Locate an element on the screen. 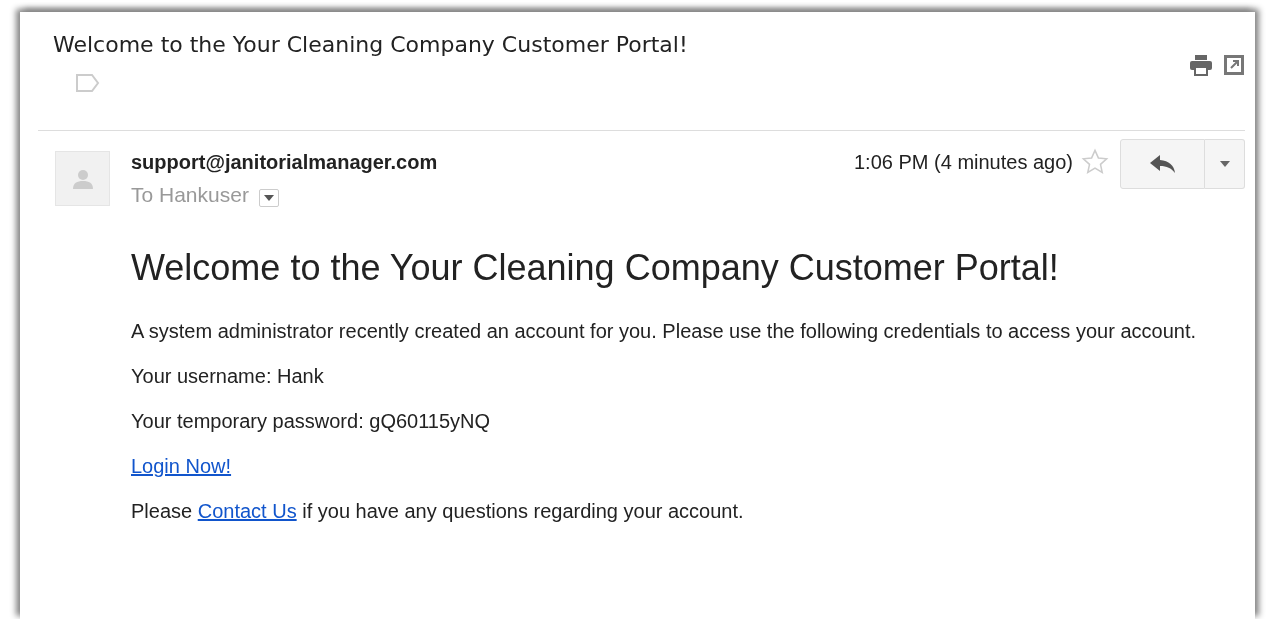 This screenshot has height=619, width=1285. star-icon is located at coordinates (1095, 162).